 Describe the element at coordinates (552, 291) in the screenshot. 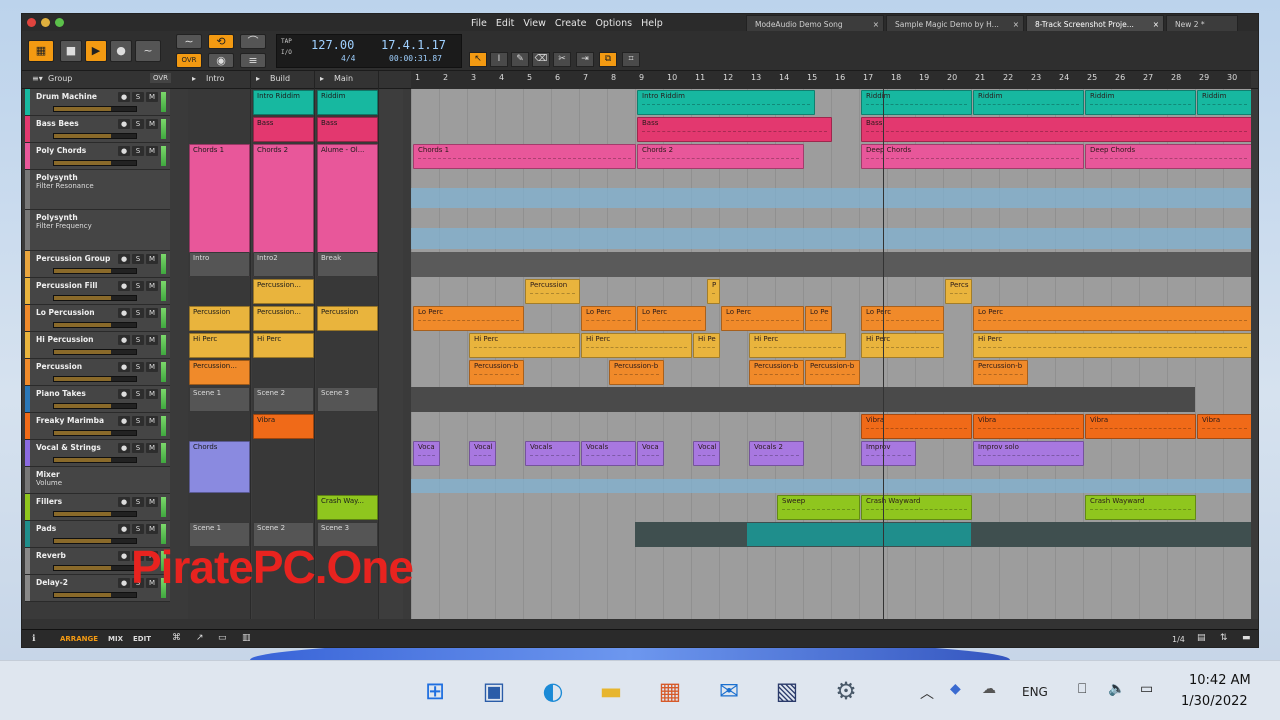

I see `arrangement-clip: Percussion` at that location.